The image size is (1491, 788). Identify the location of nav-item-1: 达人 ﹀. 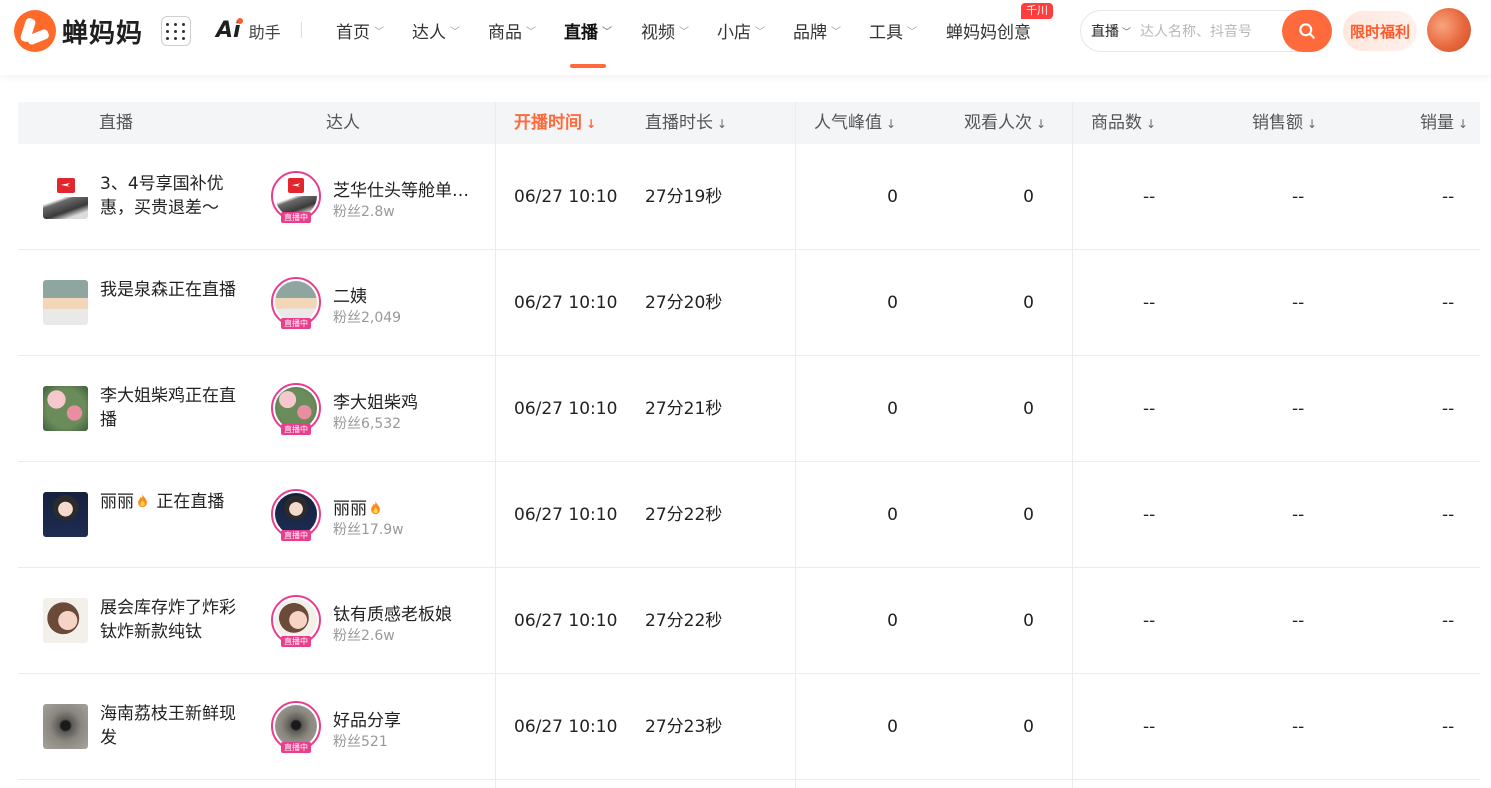
(436, 30).